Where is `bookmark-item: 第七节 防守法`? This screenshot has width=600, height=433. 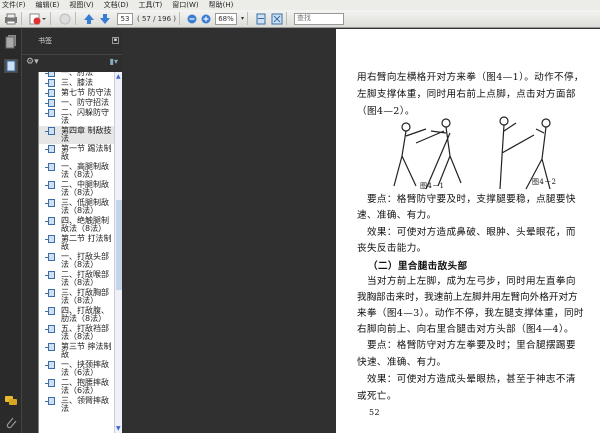
bookmark-item: 第七节 防守法 is located at coordinates (80, 93).